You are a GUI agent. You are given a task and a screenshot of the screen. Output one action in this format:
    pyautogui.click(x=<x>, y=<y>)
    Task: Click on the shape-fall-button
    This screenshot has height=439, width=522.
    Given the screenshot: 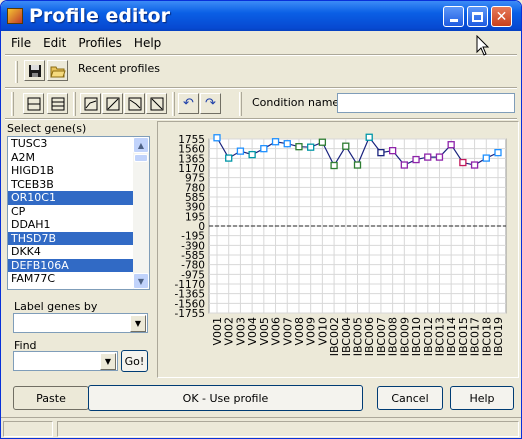 What is the action you would take?
    pyautogui.click(x=134, y=103)
    